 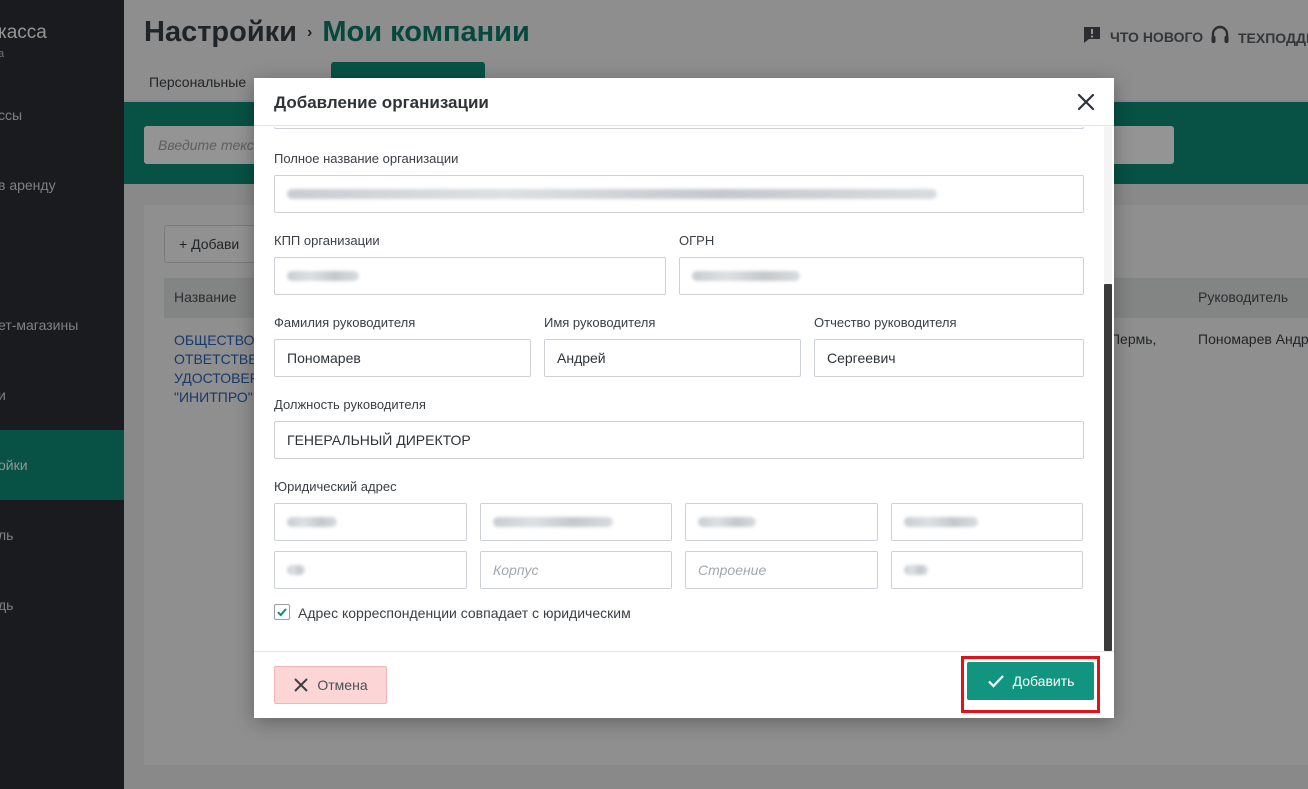 What do you see at coordinates (342, 685) in the screenshot?
I see `cancel-button-label: Отмена` at bounding box center [342, 685].